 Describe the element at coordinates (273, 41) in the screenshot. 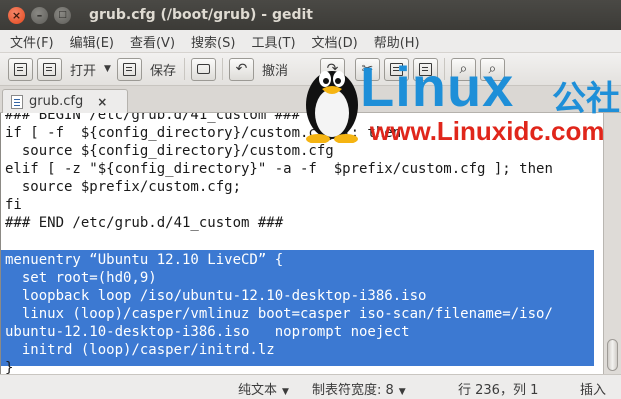

I see `menu-tools: 工具(T)` at that location.